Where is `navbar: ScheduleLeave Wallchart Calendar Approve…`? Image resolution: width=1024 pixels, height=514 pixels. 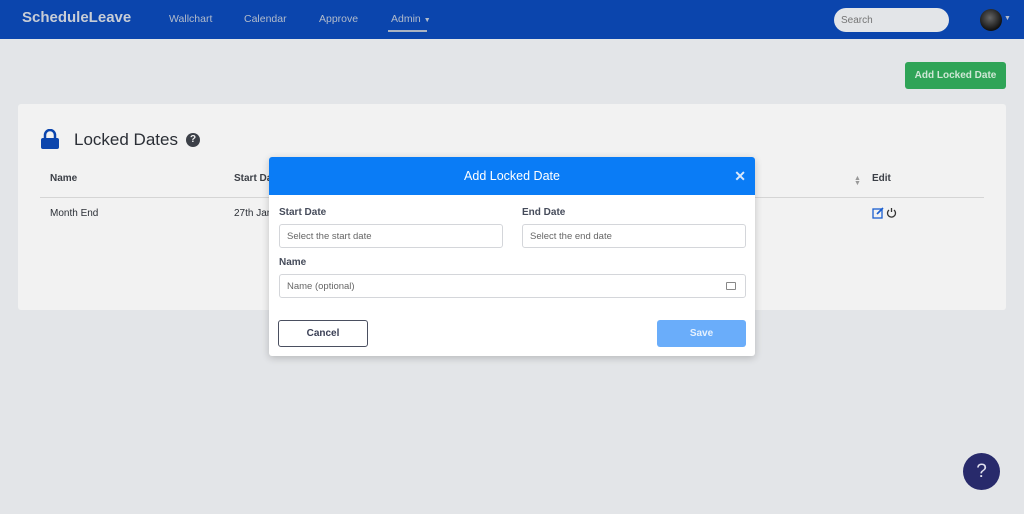 navbar: ScheduleLeave Wallchart Calendar Approve… is located at coordinates (512, 19).